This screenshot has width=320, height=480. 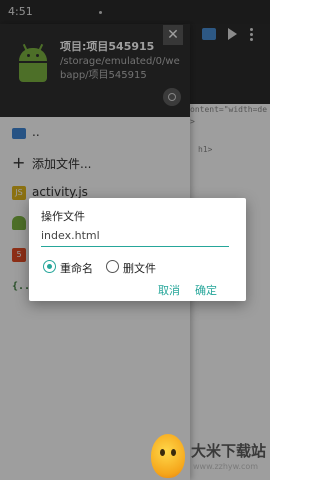 What do you see at coordinates (70, 235) in the screenshot?
I see `filename-input-value: index.html` at bounding box center [70, 235].